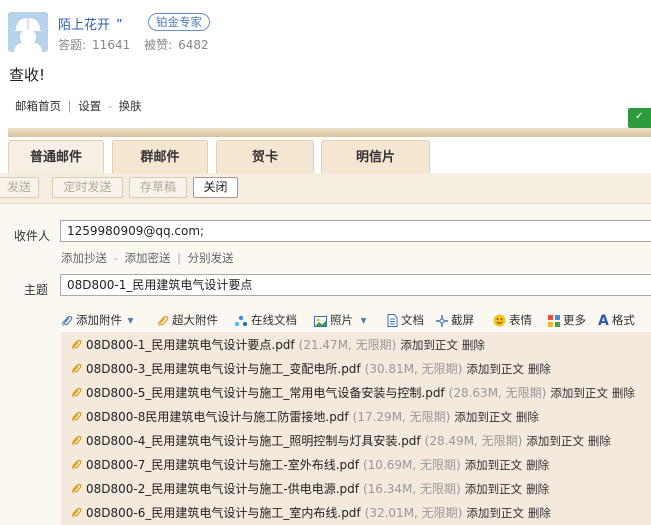 The width and height of the screenshot is (651, 525). I want to click on tab-group-mail: 群邮件, so click(160, 156).